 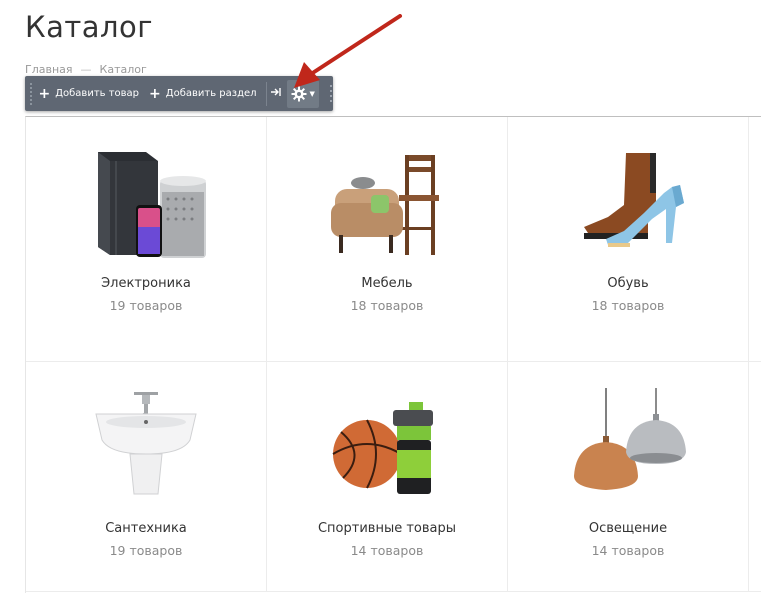 I want to click on catalog-item-plumbing: Сантехника 19 товаров, so click(x=146, y=477).